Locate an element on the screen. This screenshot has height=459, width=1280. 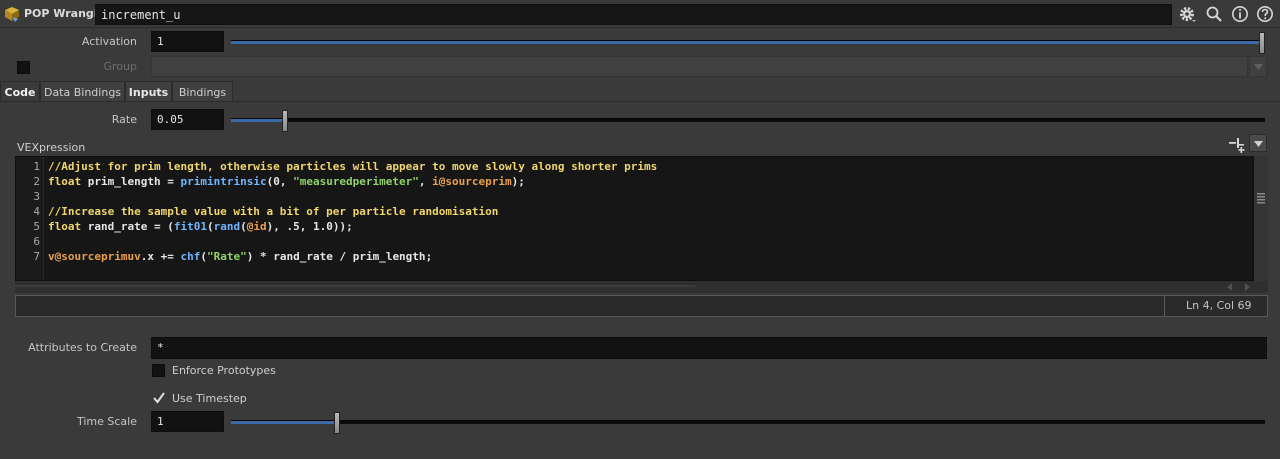
search-icon is located at coordinates (1214, 14).